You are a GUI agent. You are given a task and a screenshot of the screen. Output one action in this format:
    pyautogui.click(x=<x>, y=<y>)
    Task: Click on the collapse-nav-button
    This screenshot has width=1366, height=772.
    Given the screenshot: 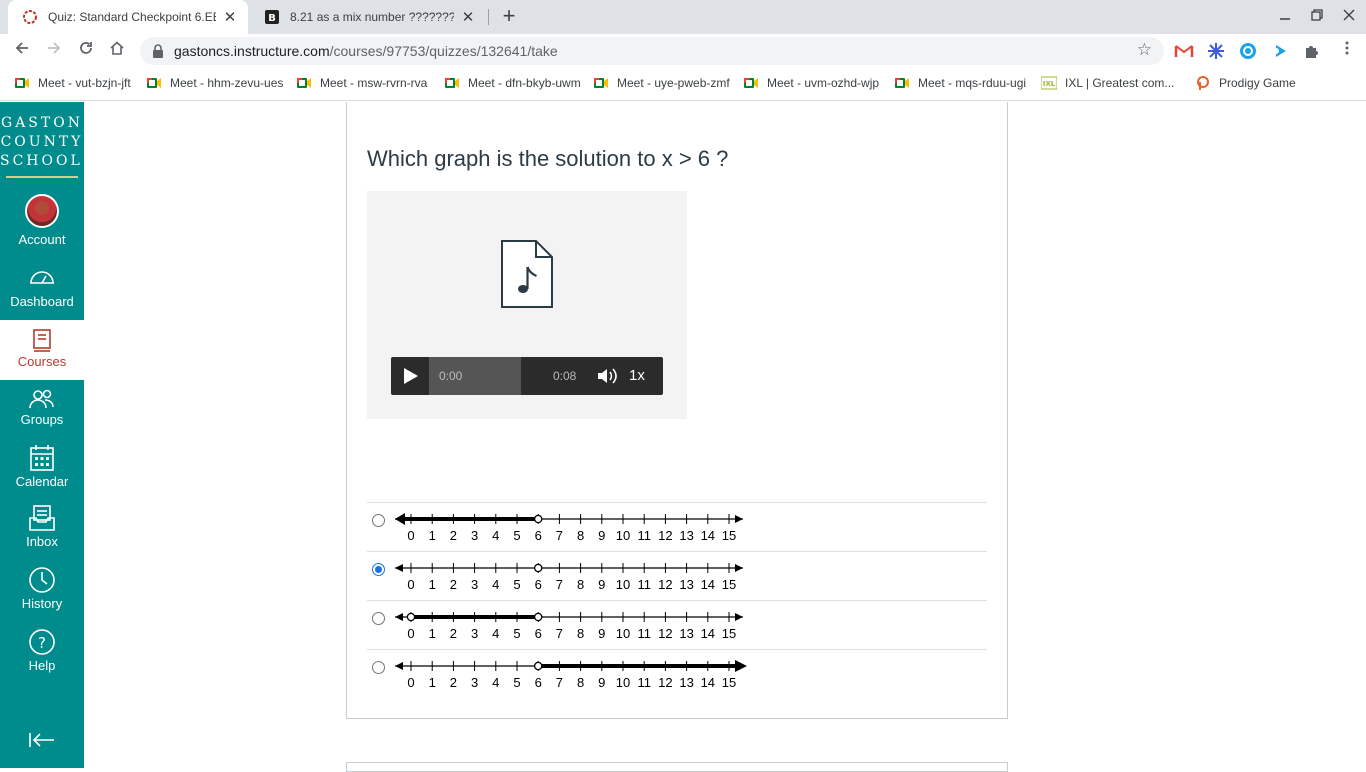 What is the action you would take?
    pyautogui.click(x=42, y=745)
    